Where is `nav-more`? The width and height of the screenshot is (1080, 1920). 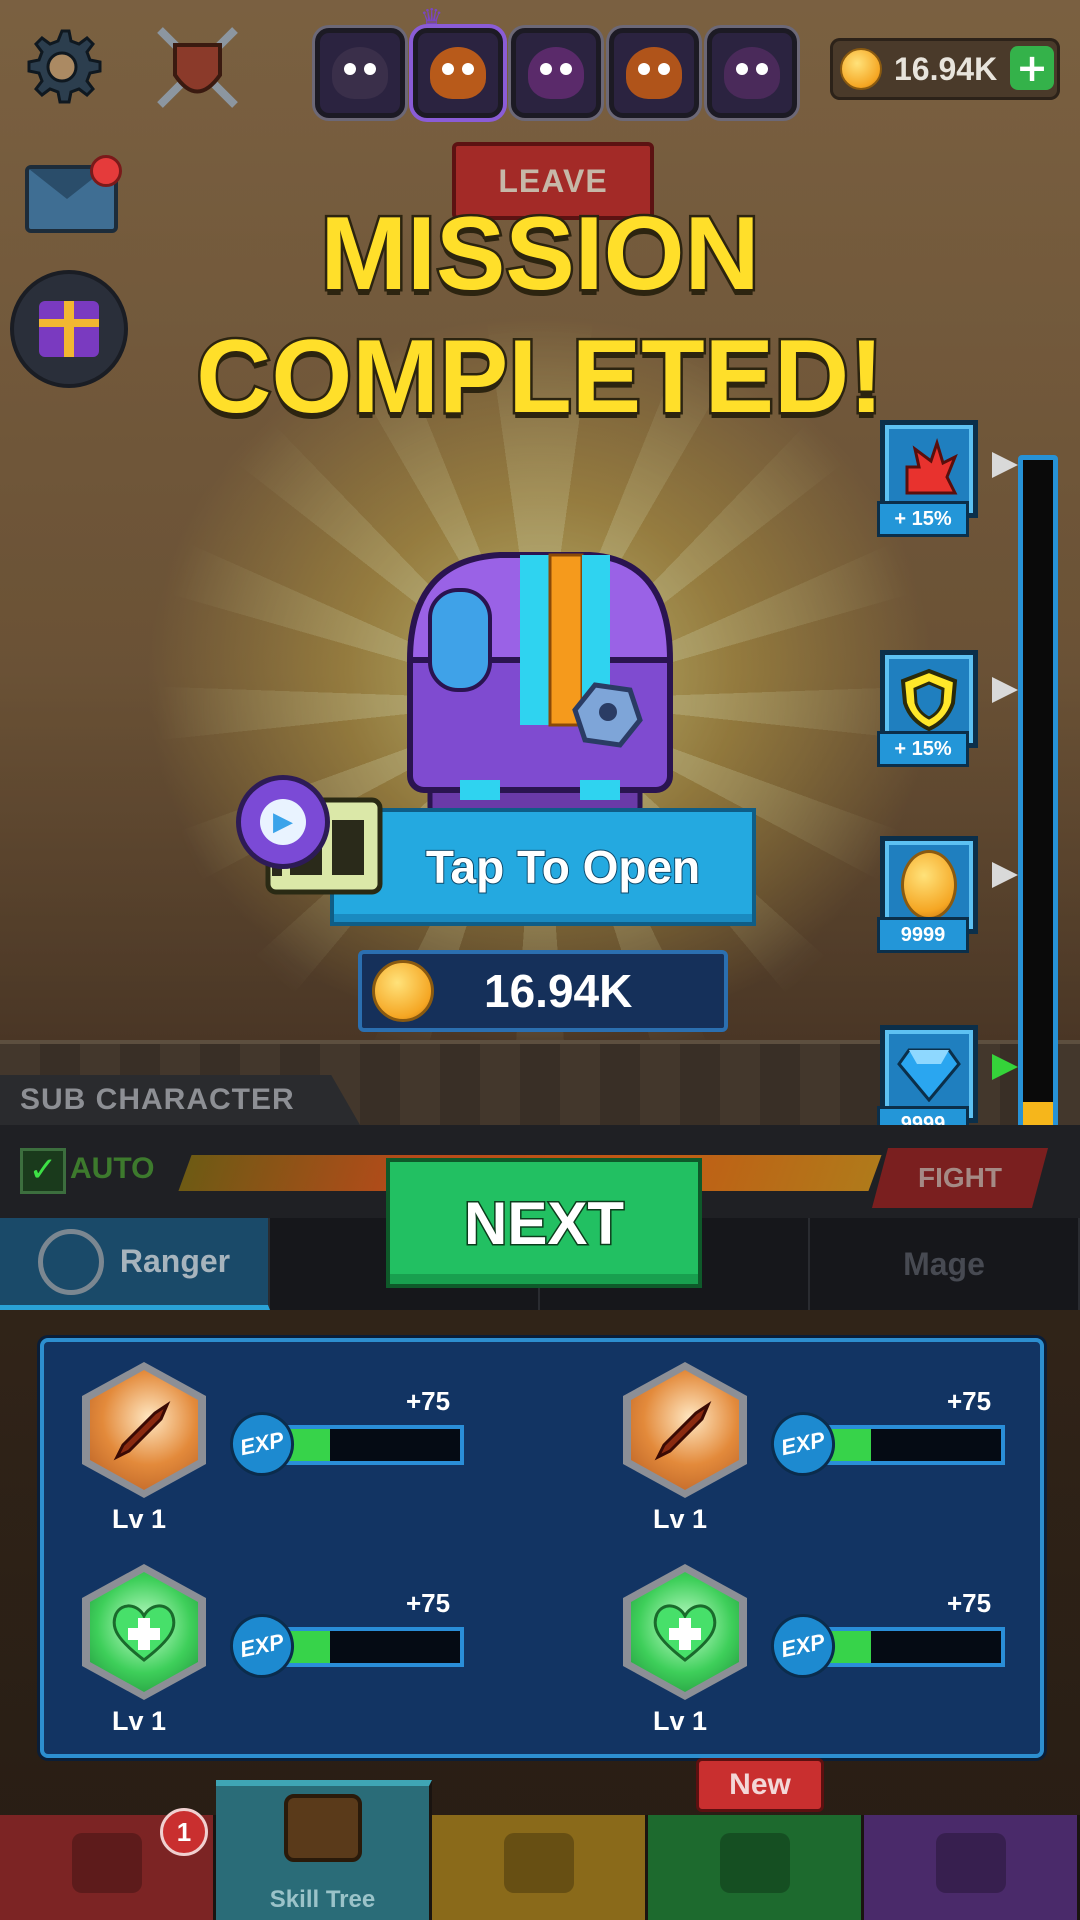 nav-more is located at coordinates (972, 1867).